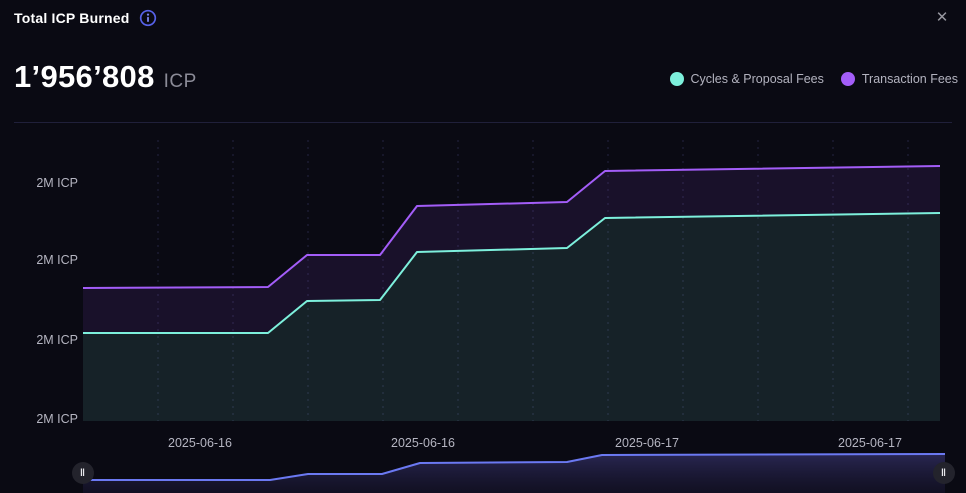 This screenshot has width=966, height=493. Describe the element at coordinates (83, 473) in the screenshot. I see `navigator-left-handle: ‖` at that location.